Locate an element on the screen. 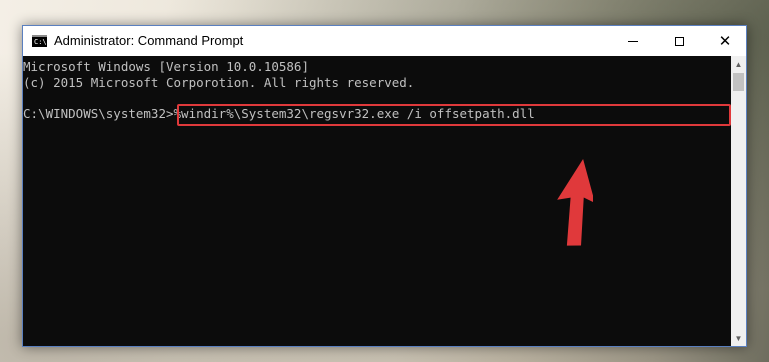  minimize-icon is located at coordinates (633, 41).